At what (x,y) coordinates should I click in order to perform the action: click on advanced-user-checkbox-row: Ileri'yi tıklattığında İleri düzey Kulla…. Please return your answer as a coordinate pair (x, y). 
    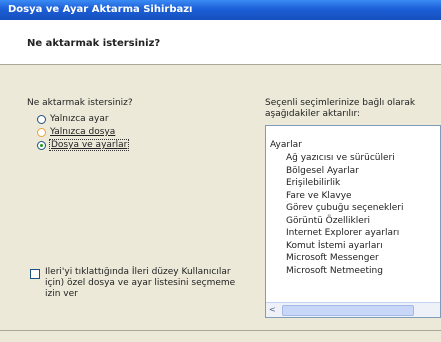
    Looking at the image, I should click on (140, 283).